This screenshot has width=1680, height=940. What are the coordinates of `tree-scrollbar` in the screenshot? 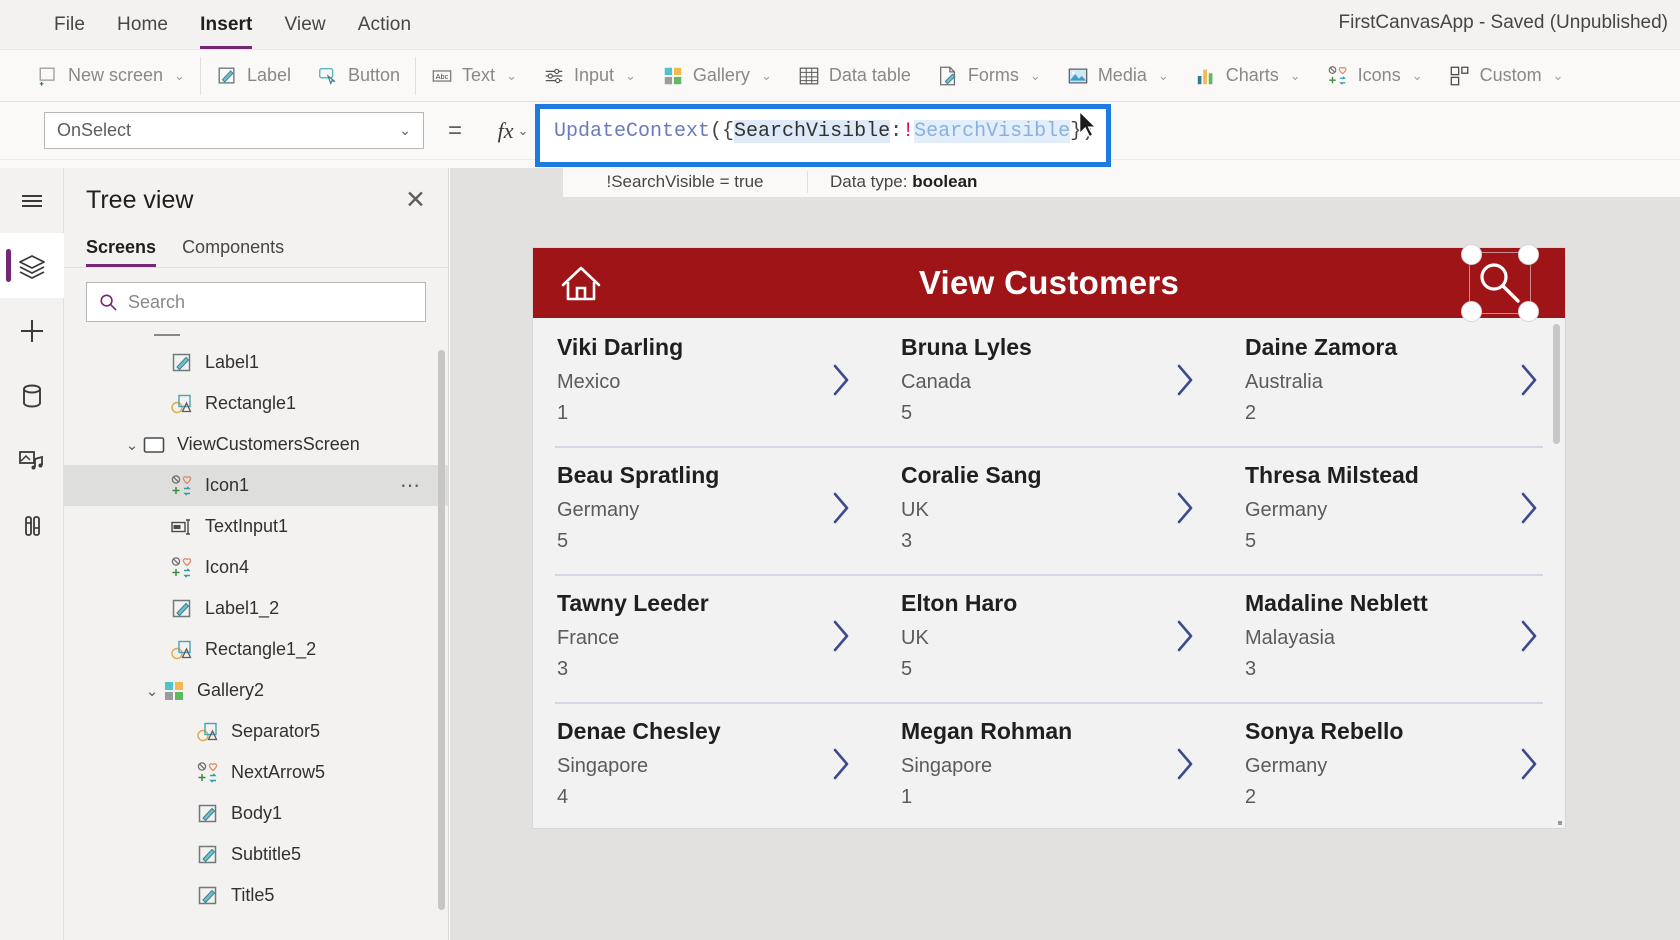 It's located at (441, 630).